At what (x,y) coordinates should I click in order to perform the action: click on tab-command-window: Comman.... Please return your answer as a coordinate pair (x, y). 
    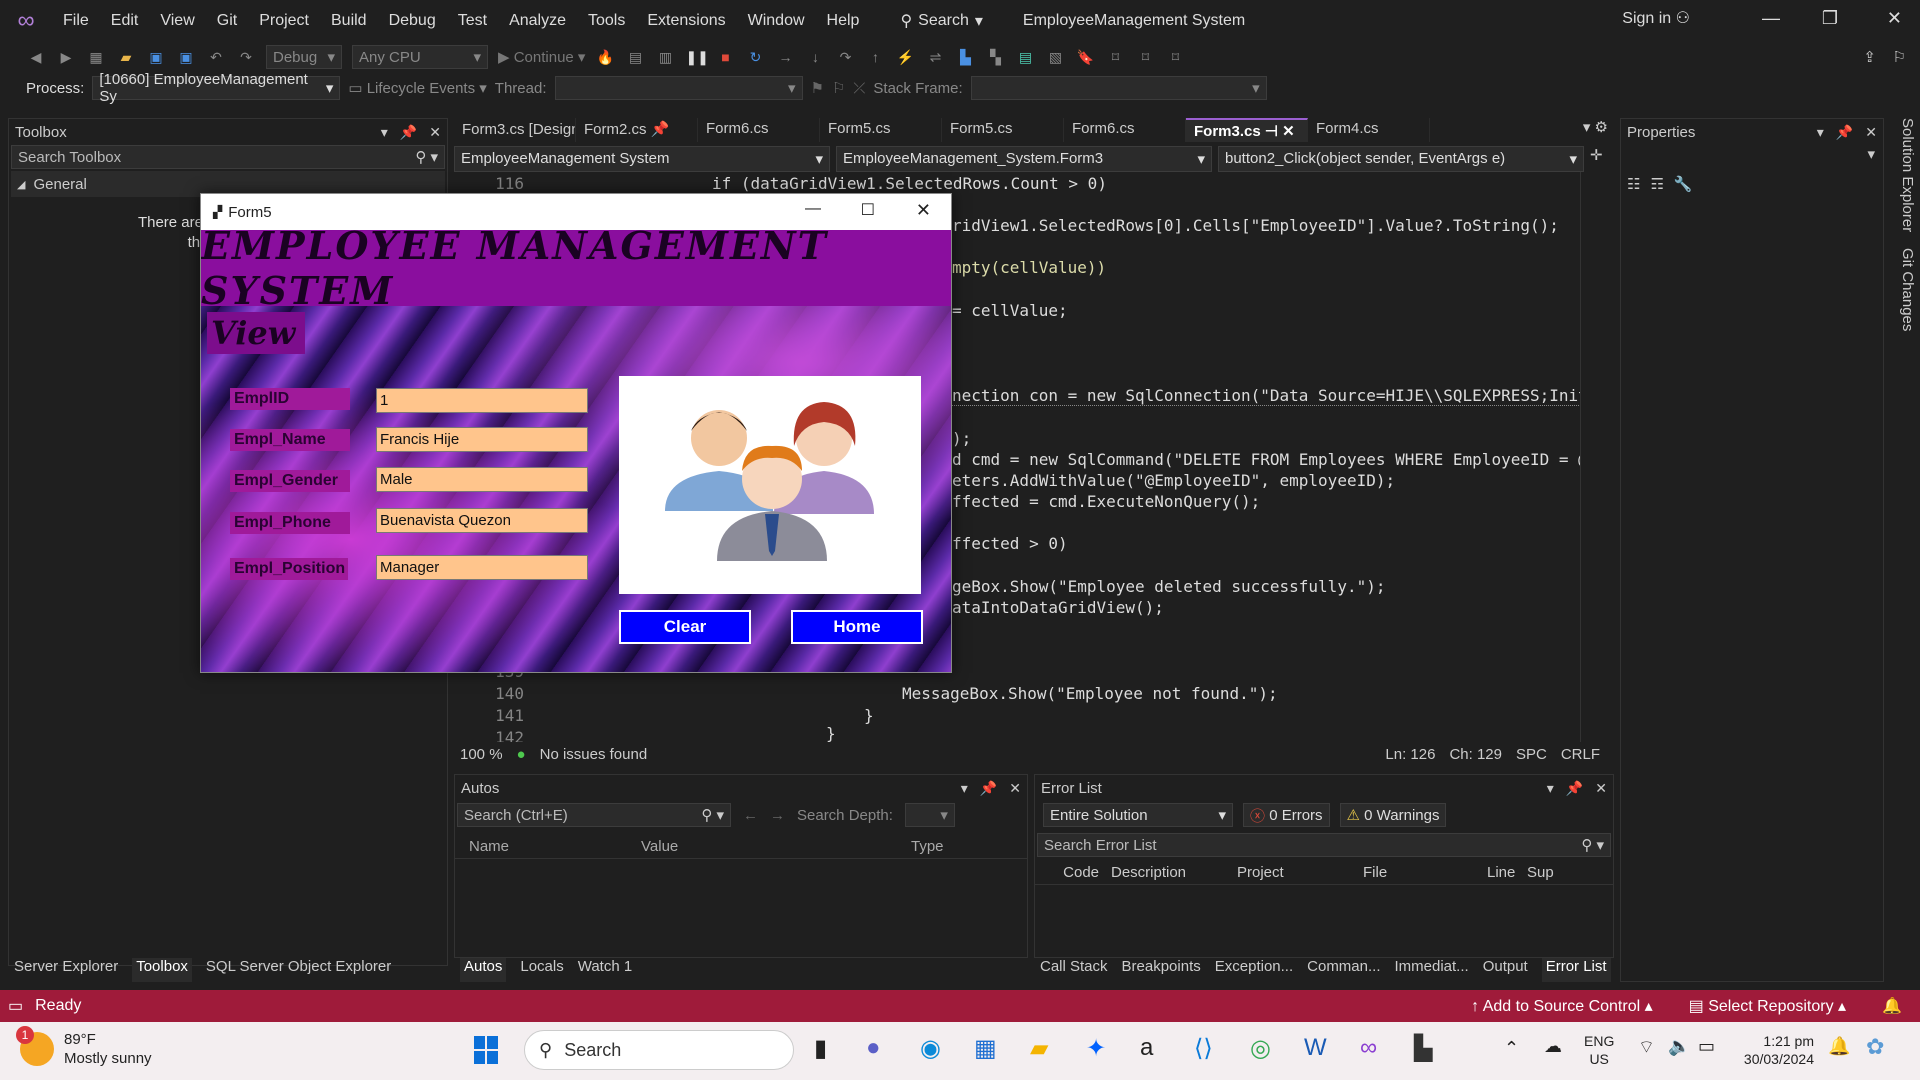
    Looking at the image, I should click on (1343, 970).